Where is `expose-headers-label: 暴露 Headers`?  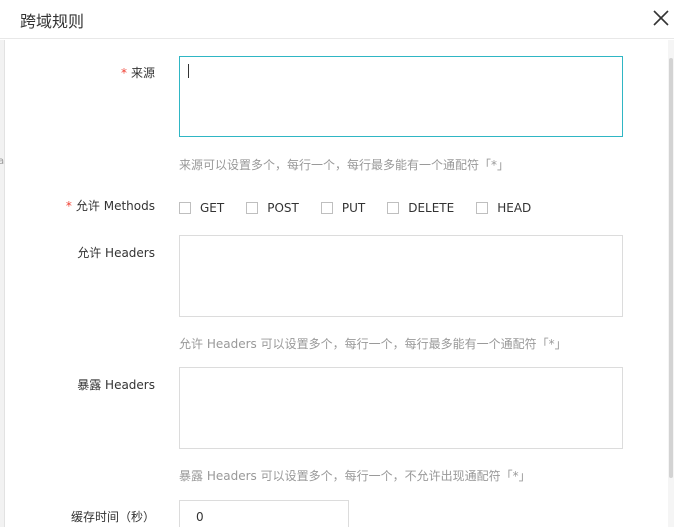
expose-headers-label: 暴露 Headers is located at coordinates (116, 385).